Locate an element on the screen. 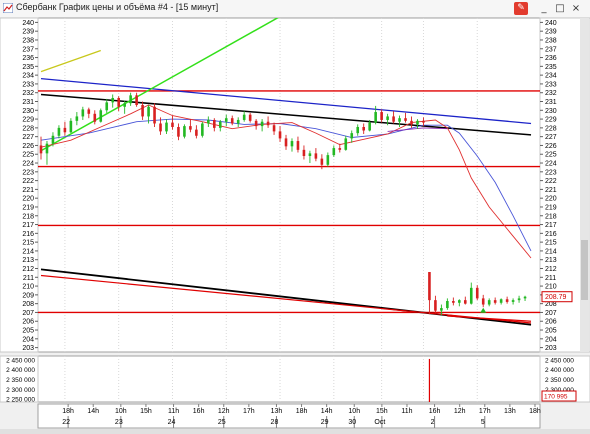 Image resolution: width=590 pixels, height=434 pixels. price-tick-label-left: 218 is located at coordinates (28, 216).